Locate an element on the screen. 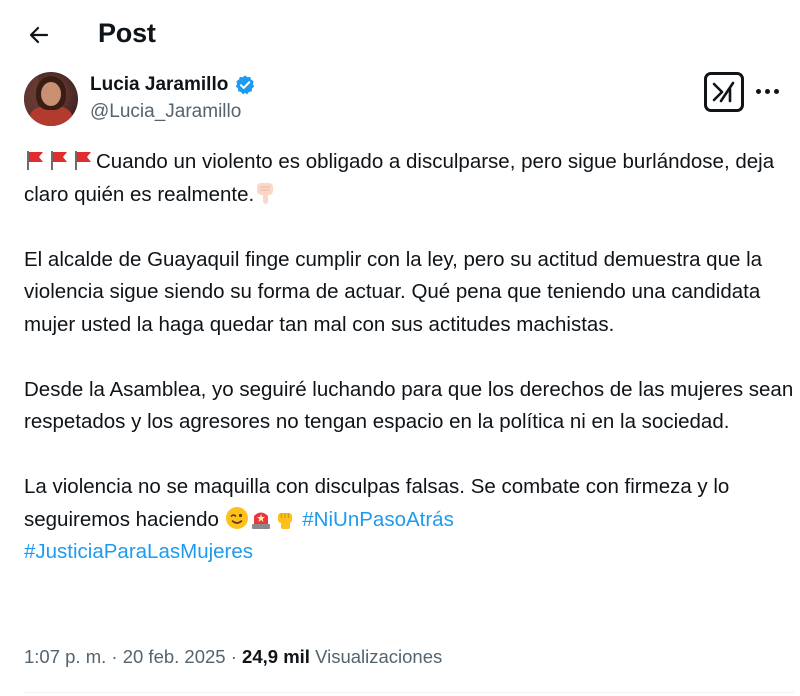  author-display-name: Lucia Jaramillo is located at coordinates (159, 85).